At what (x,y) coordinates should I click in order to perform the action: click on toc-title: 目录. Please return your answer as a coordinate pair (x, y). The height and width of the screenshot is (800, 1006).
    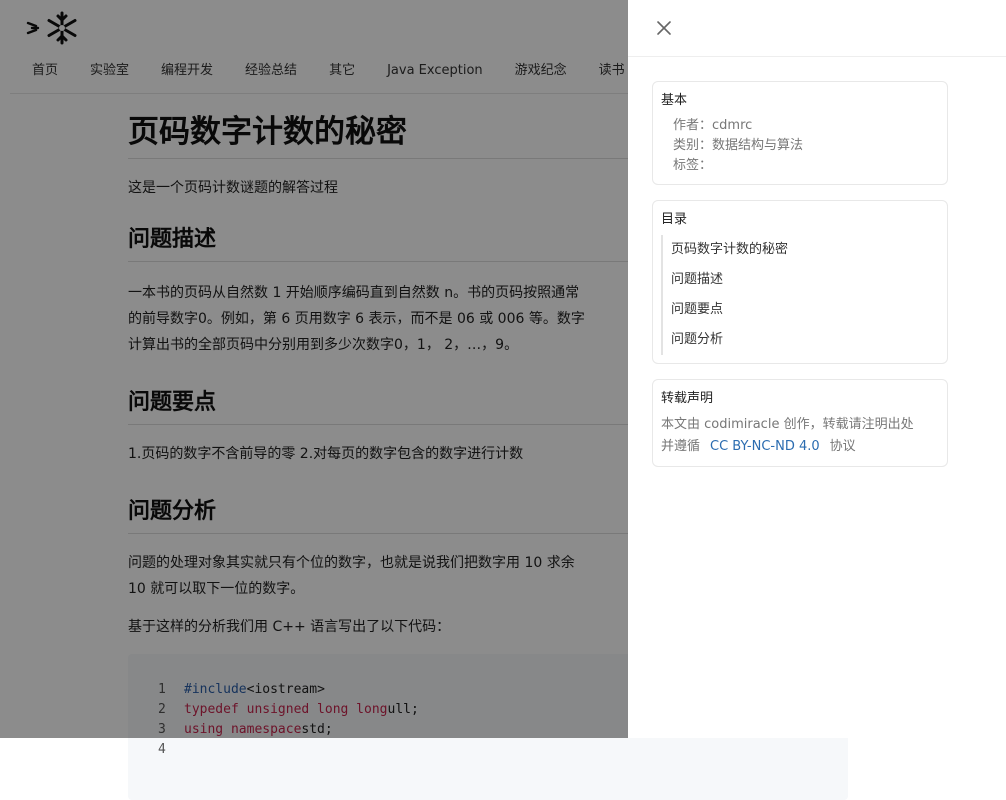
    Looking at the image, I should click on (674, 219).